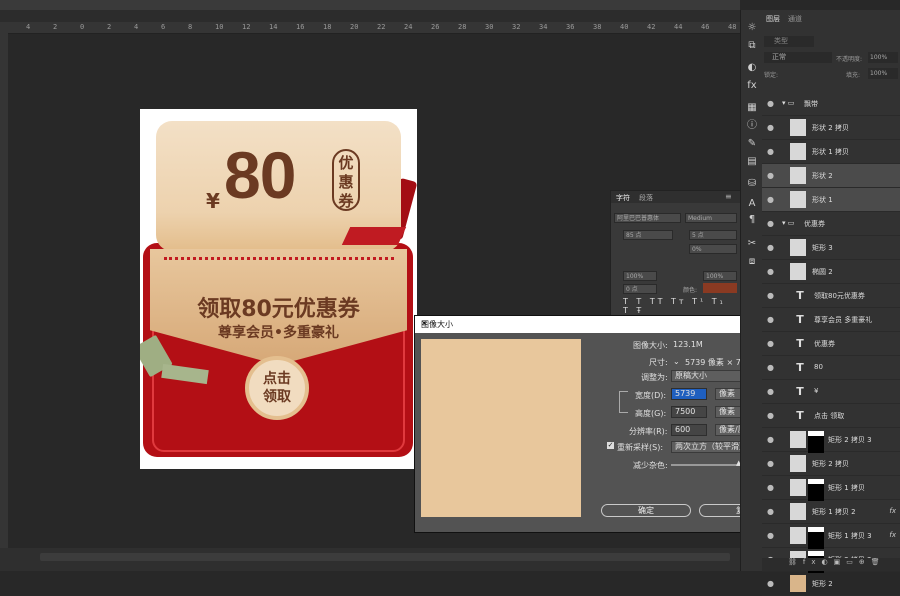 This screenshot has height=596, width=900. Describe the element at coordinates (648, 235) in the screenshot. I see `font-size-field: 85 点` at that location.